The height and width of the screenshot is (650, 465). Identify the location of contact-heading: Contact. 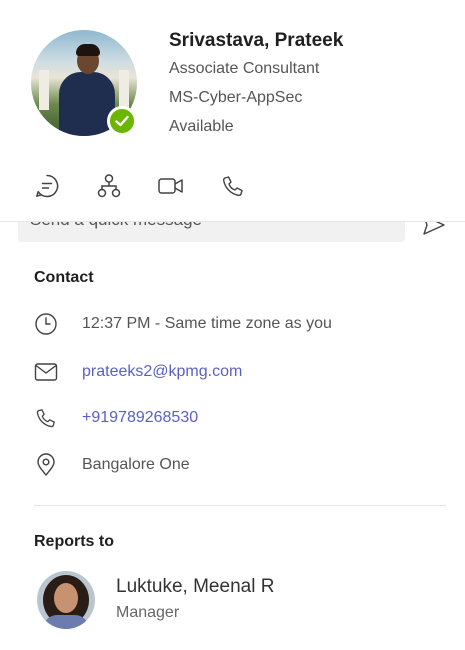
(64, 277).